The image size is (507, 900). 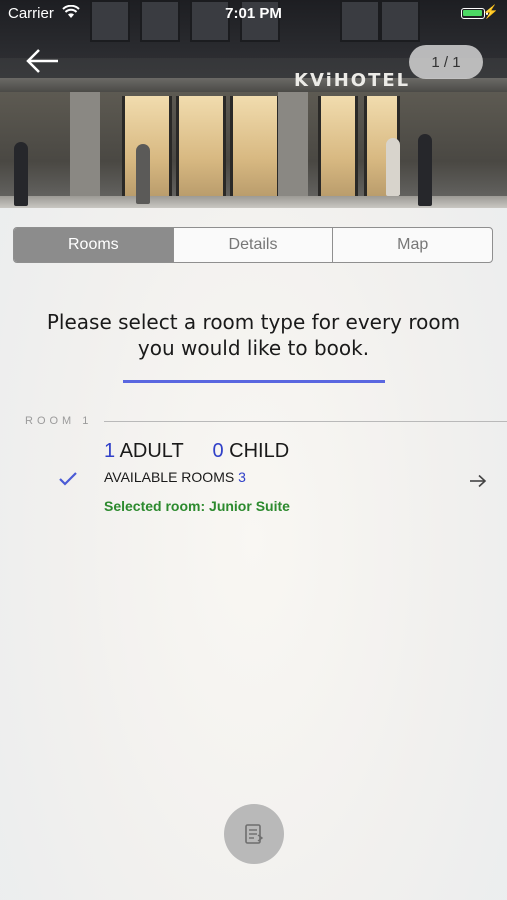 I want to click on hotel-sign: KViHOTEL, so click(x=352, y=80).